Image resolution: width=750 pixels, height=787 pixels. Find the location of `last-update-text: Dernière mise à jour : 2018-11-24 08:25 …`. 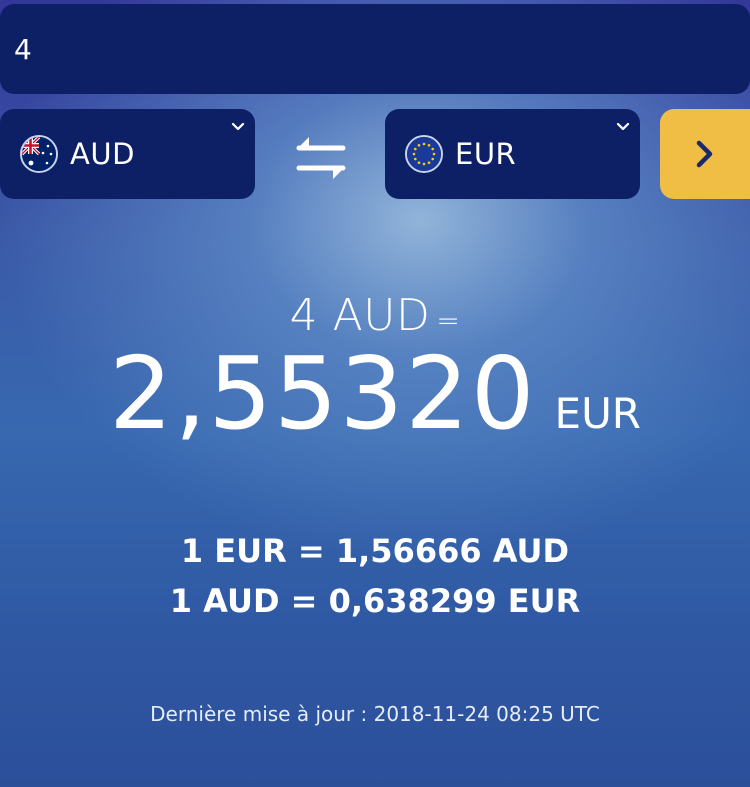

last-update-text: Dernière mise à jour : 2018-11-24 08:25 … is located at coordinates (375, 714).